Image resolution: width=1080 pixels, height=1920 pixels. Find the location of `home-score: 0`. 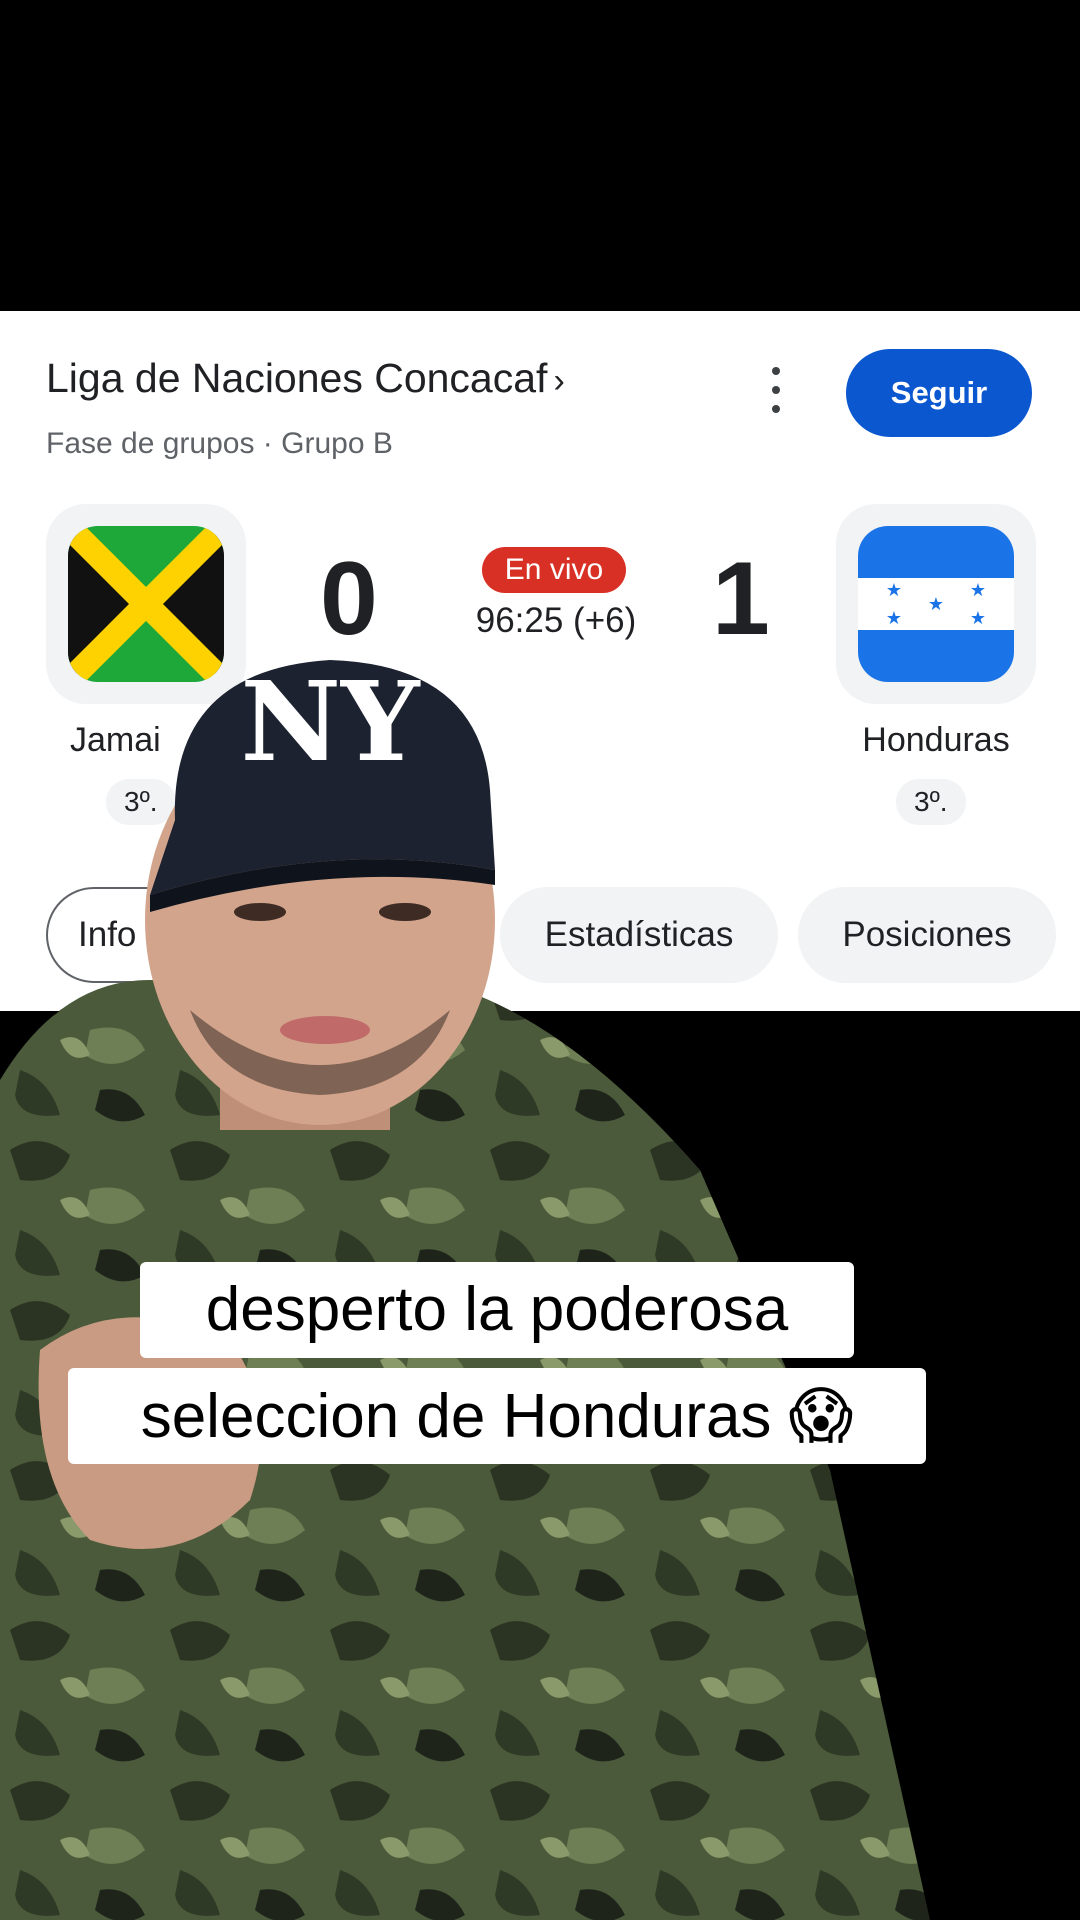

home-score: 0 is located at coordinates (349, 599).